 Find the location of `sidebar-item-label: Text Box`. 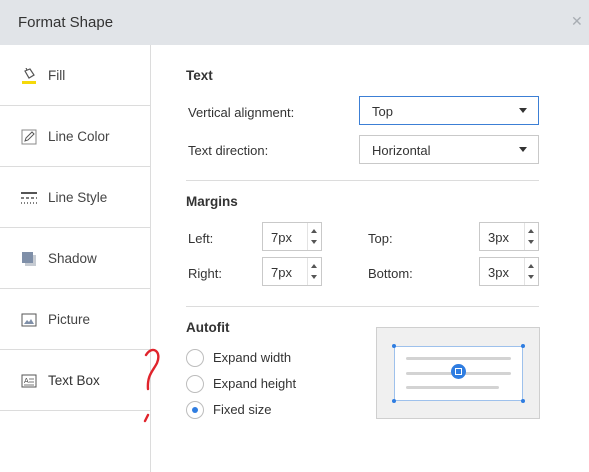

sidebar-item-label: Text Box is located at coordinates (74, 380).